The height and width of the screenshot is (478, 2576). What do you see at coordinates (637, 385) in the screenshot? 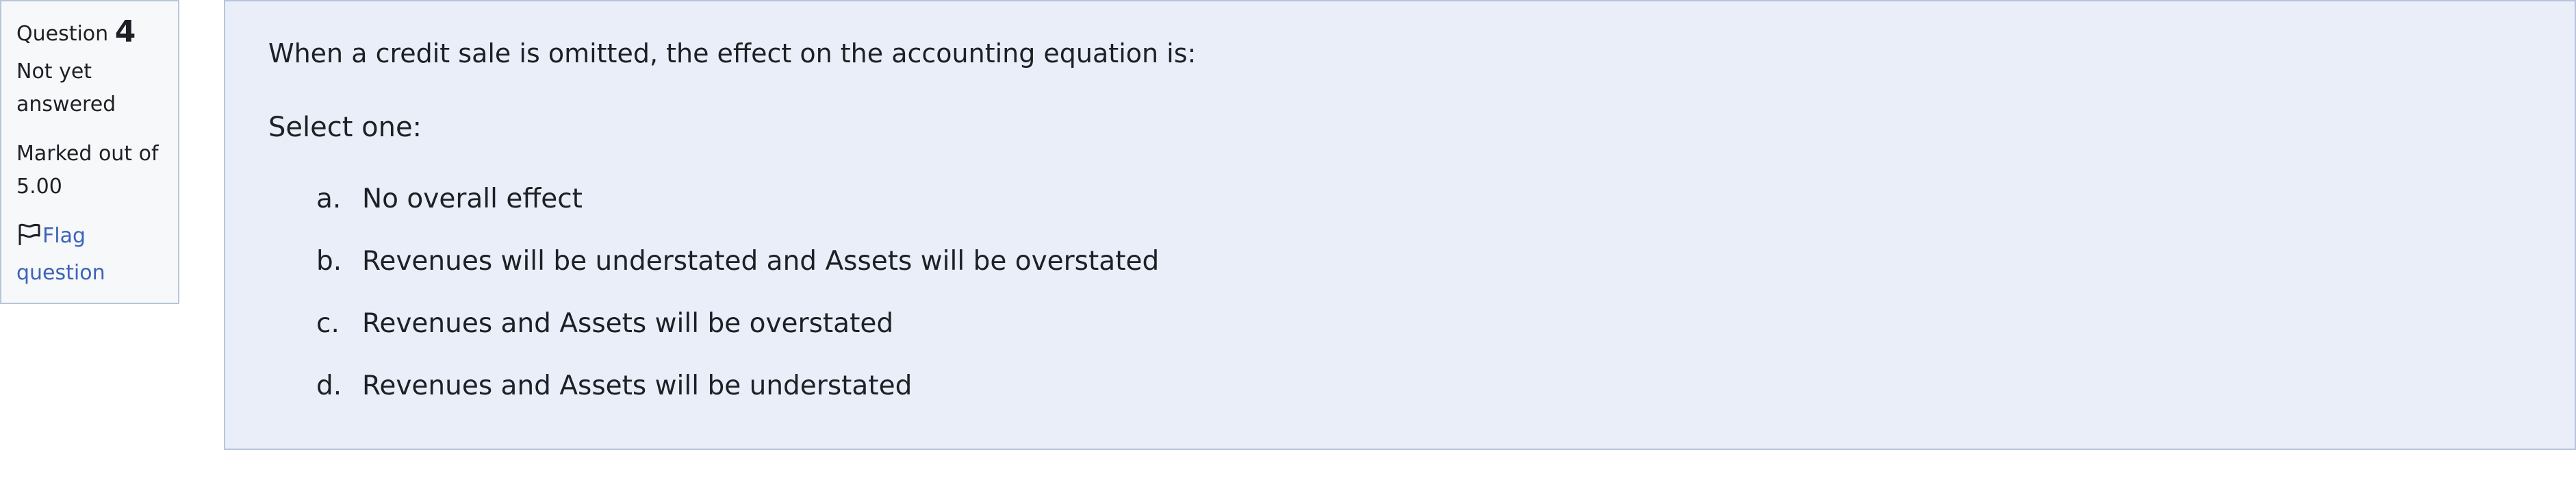
I see `answer-text: Revenues and Assets will be understated` at bounding box center [637, 385].